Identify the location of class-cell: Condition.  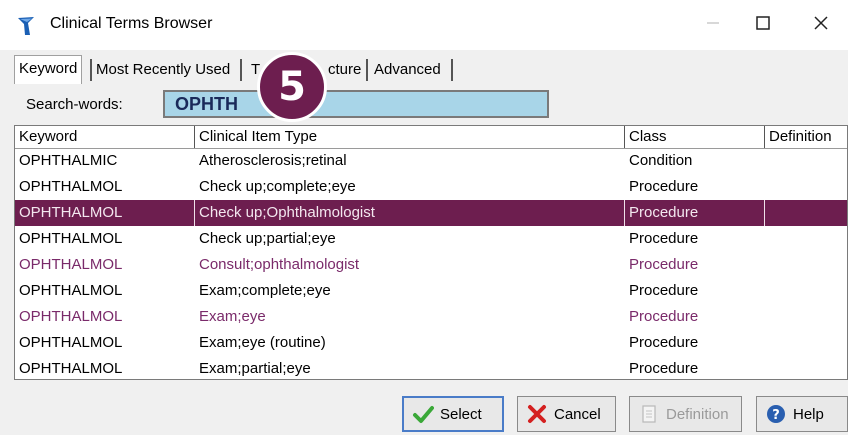
(661, 160).